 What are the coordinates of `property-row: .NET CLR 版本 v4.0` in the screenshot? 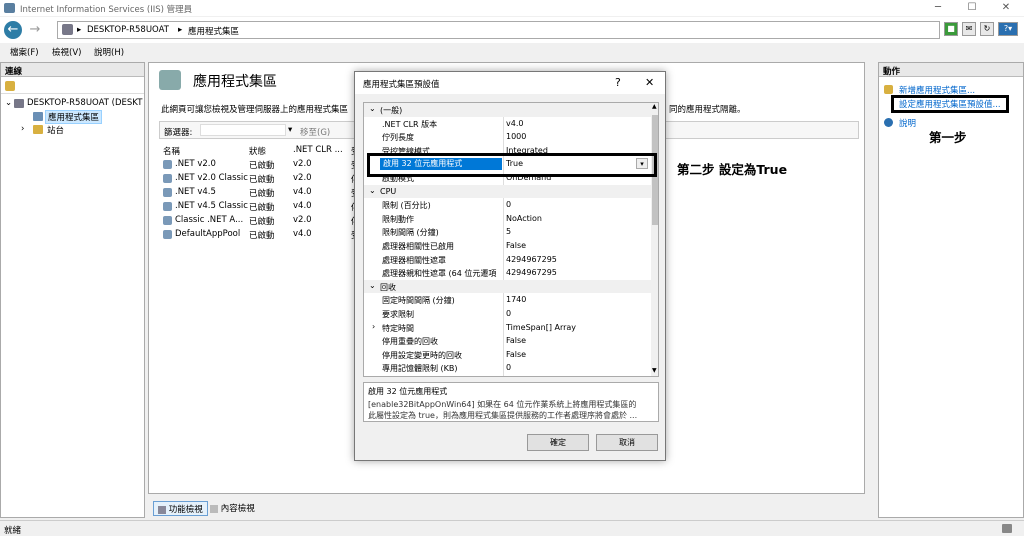 It's located at (507, 124).